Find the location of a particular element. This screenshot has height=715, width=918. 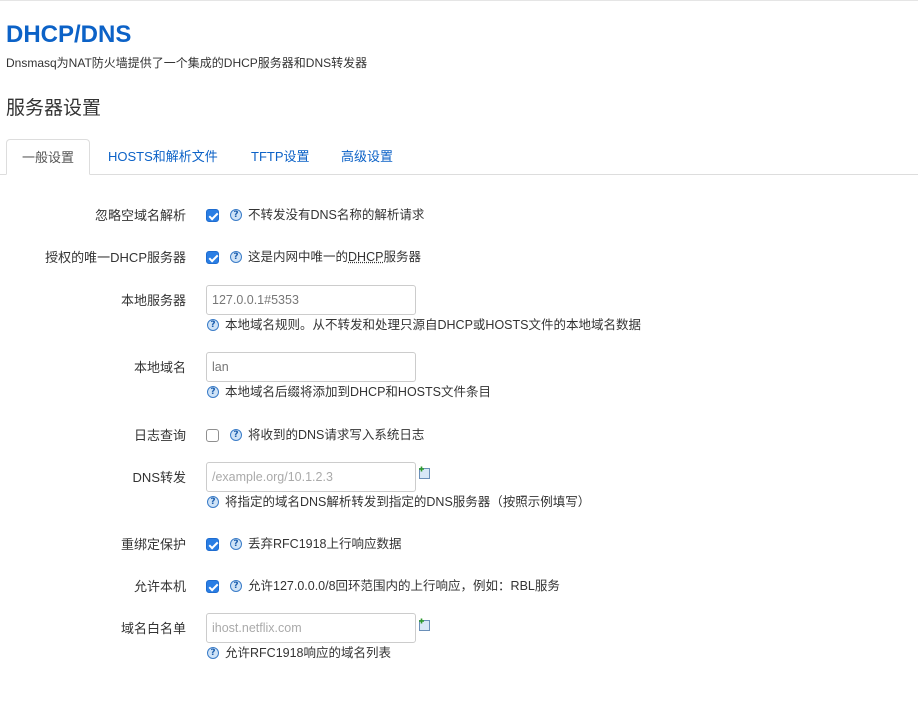

local-server-label: 本地服务器 is located at coordinates (153, 300).